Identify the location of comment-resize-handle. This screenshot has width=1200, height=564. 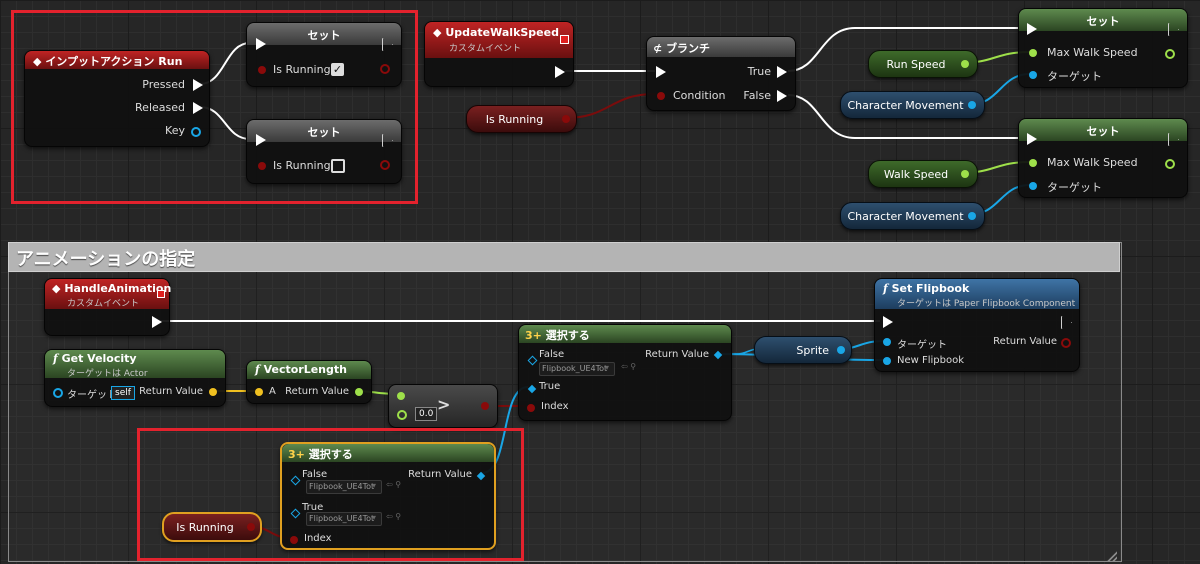
(1111, 555).